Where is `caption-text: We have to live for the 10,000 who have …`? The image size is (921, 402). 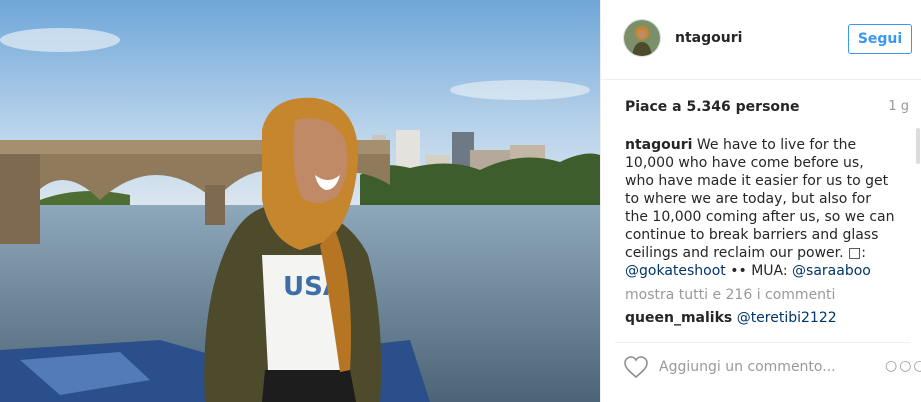 caption-text: We have to live for the 10,000 who have … is located at coordinates (760, 199).